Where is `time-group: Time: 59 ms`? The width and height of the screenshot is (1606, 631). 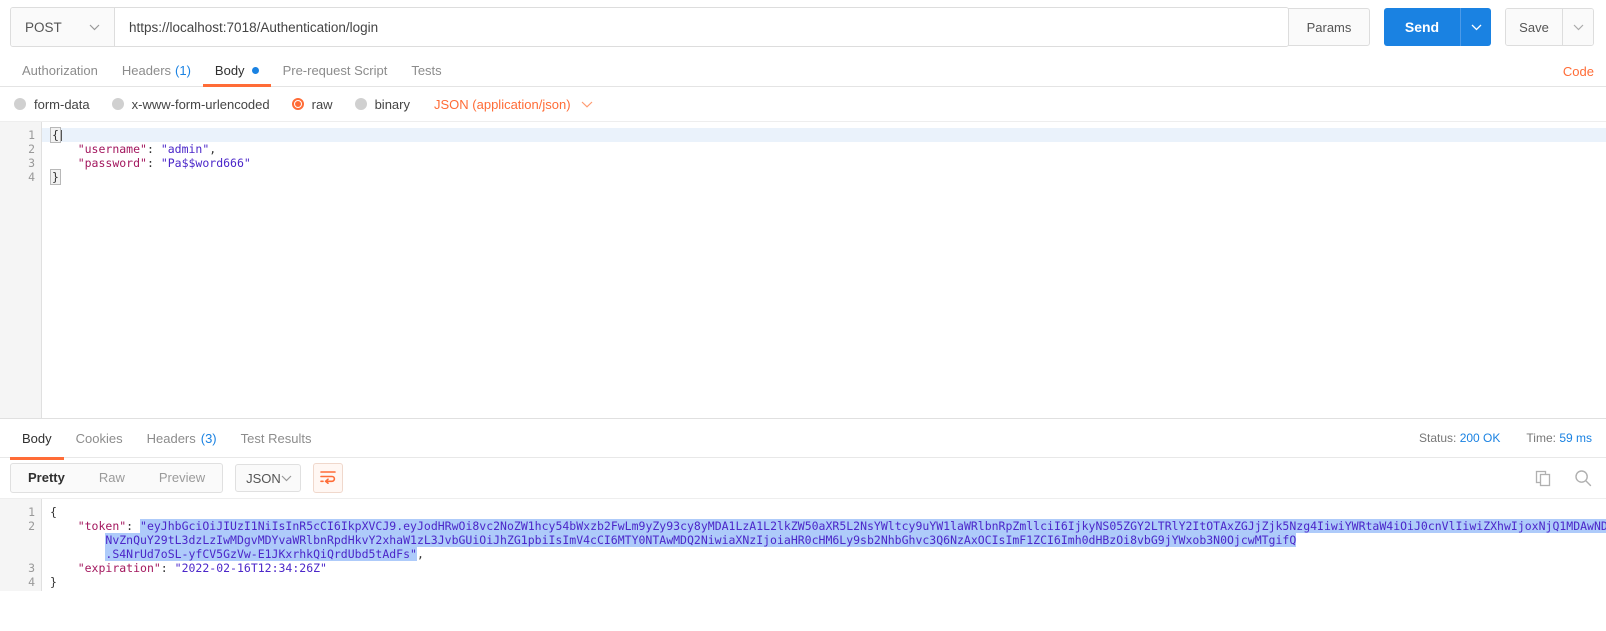
time-group: Time: 59 ms is located at coordinates (1559, 438).